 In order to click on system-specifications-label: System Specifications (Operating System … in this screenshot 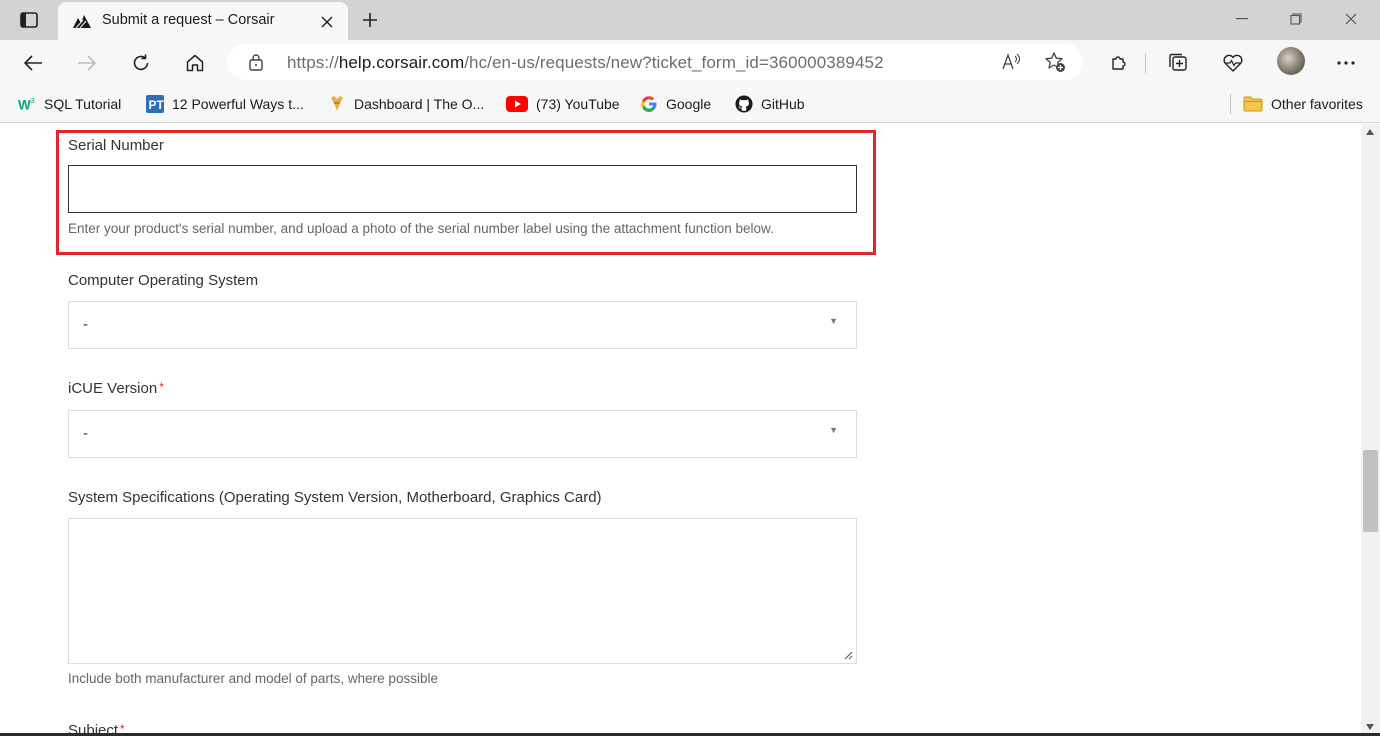, I will do `click(335, 497)`.